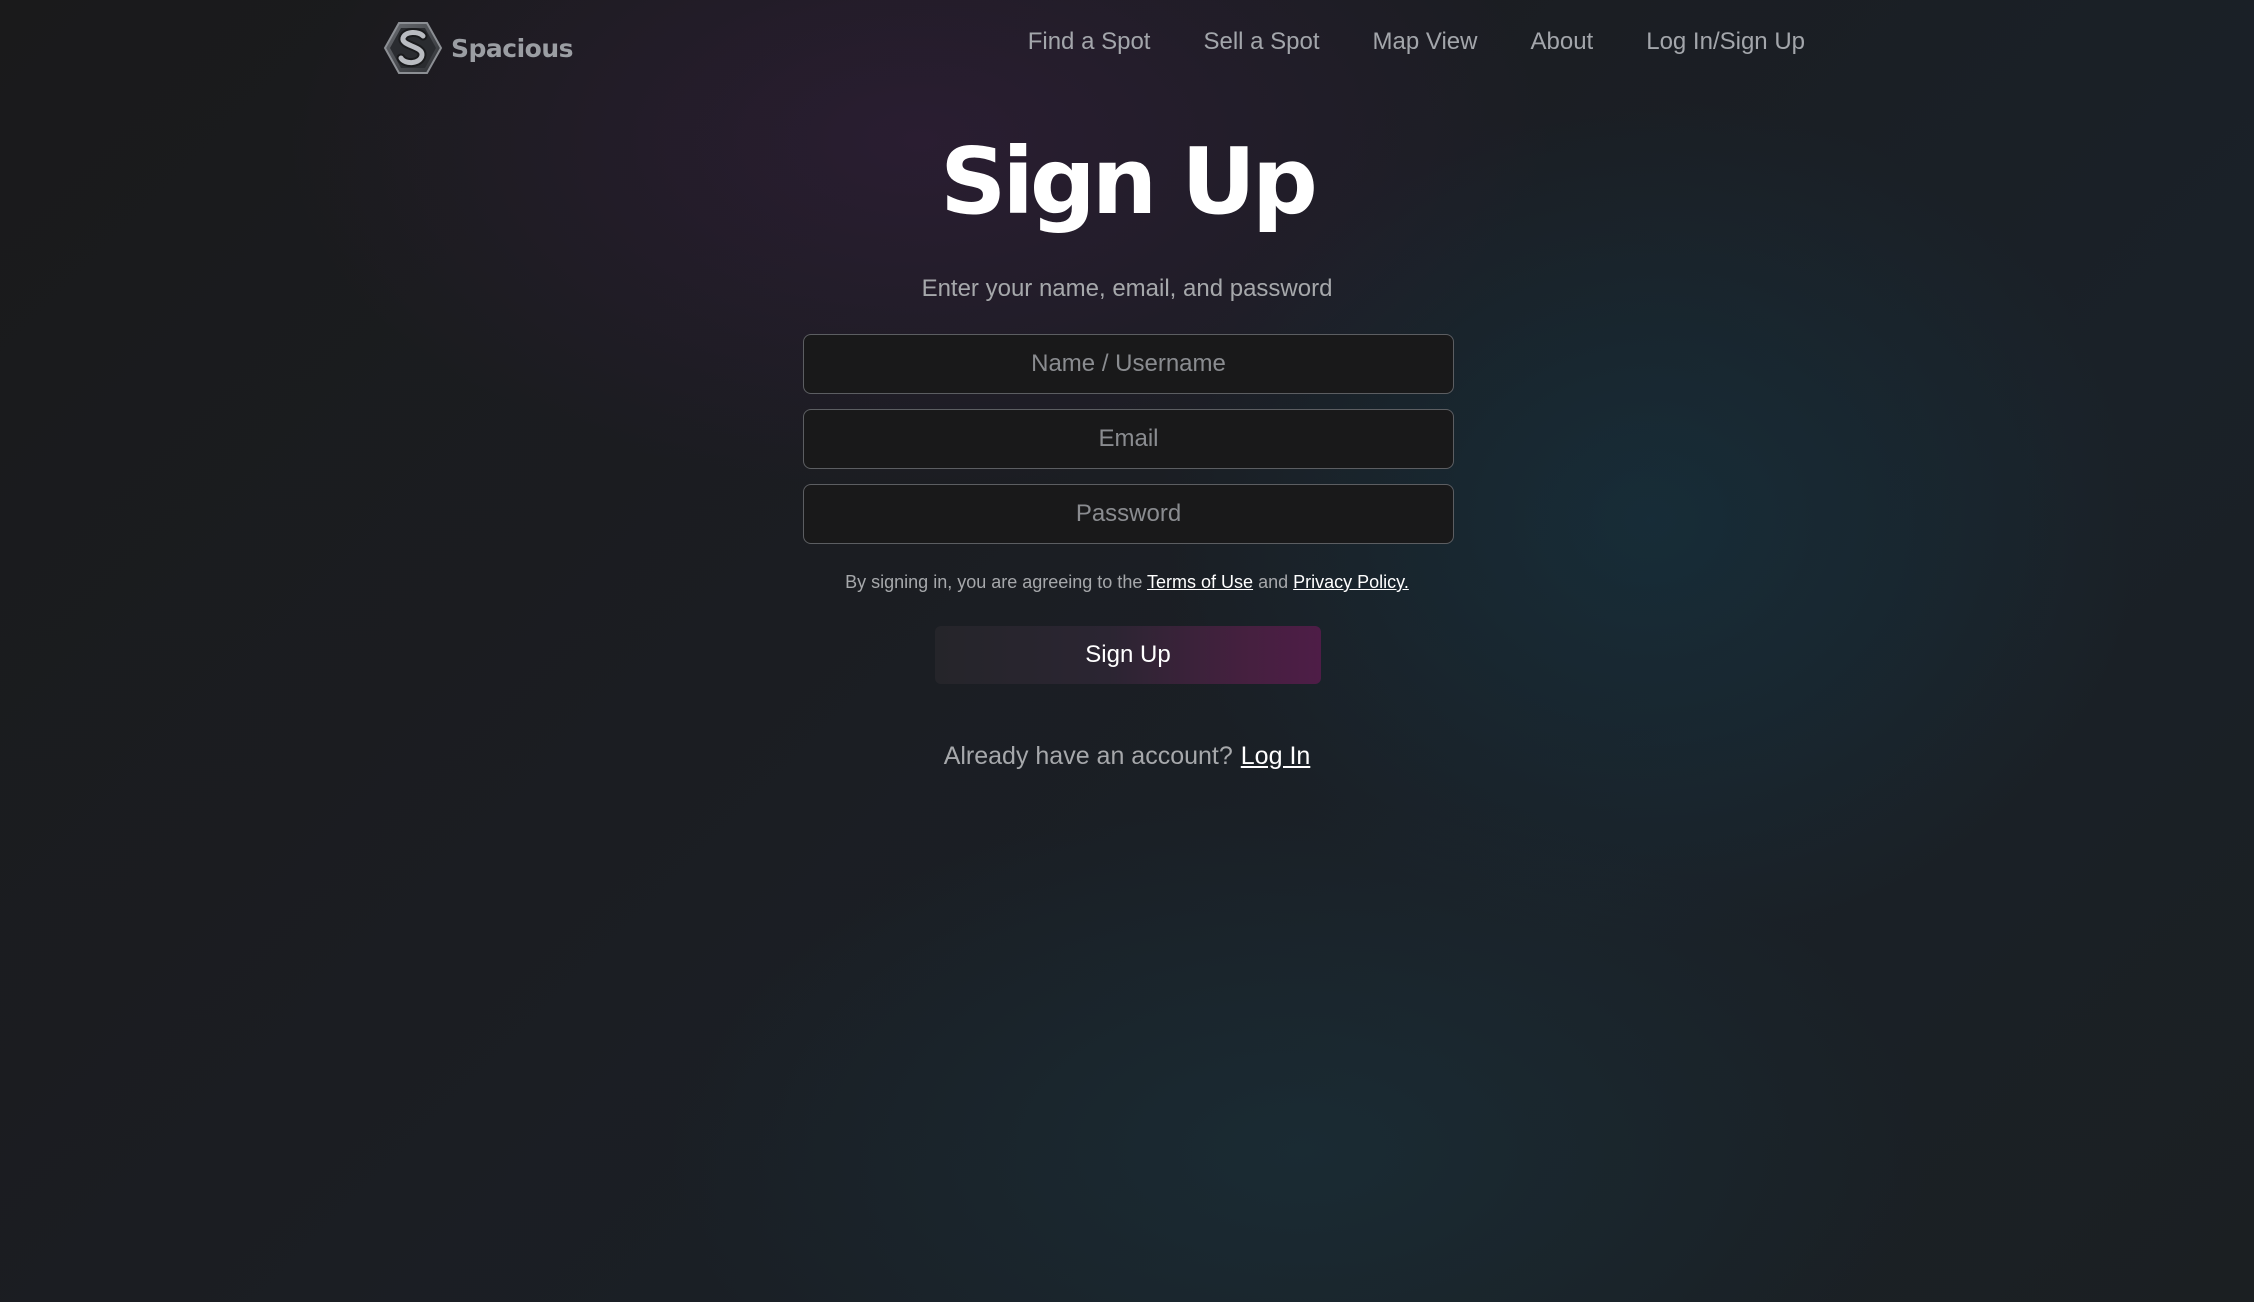  What do you see at coordinates (512, 48) in the screenshot?
I see `brand-name: Spacious` at bounding box center [512, 48].